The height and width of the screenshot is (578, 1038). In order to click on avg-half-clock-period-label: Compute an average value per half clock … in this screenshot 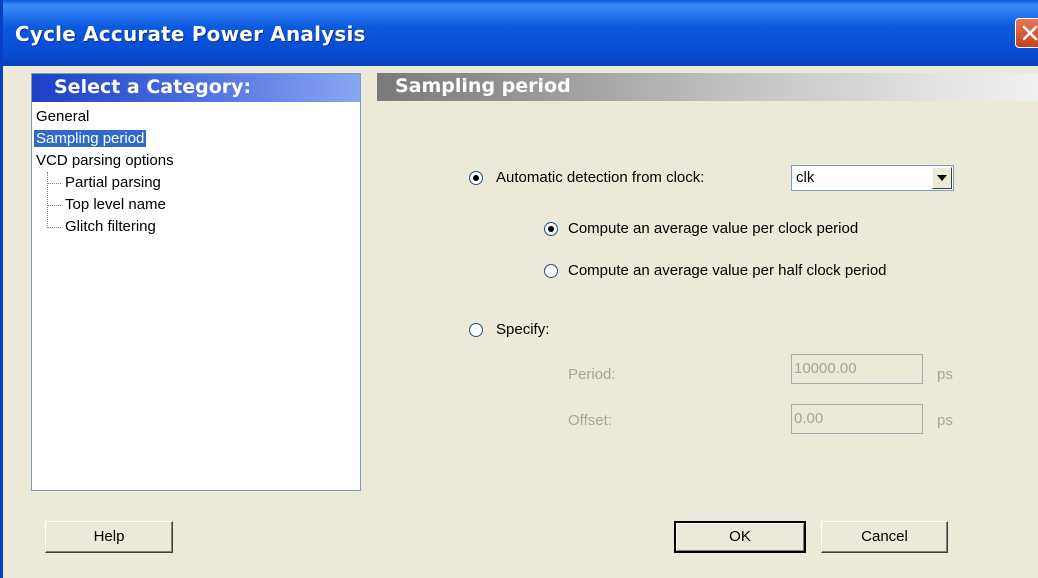, I will do `click(727, 271)`.